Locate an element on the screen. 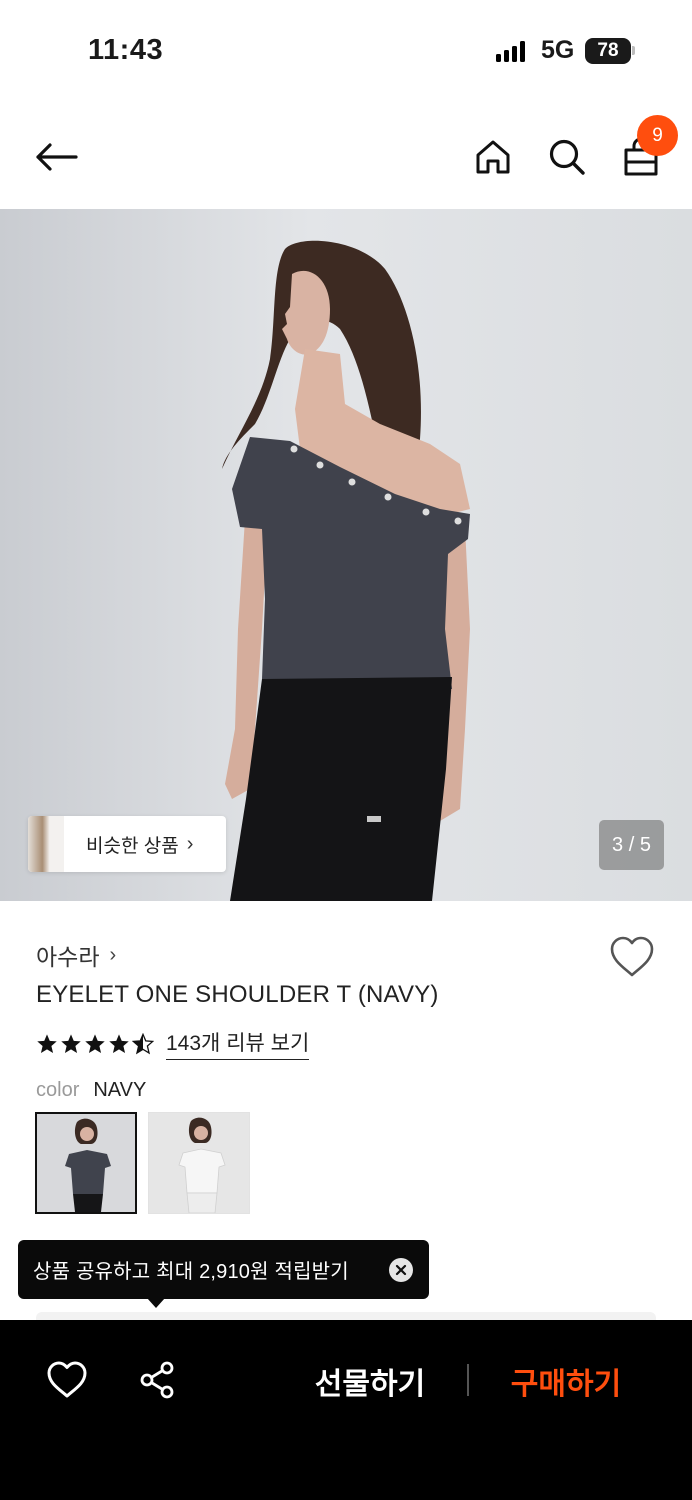  back-arrow-icon is located at coordinates (57, 157).